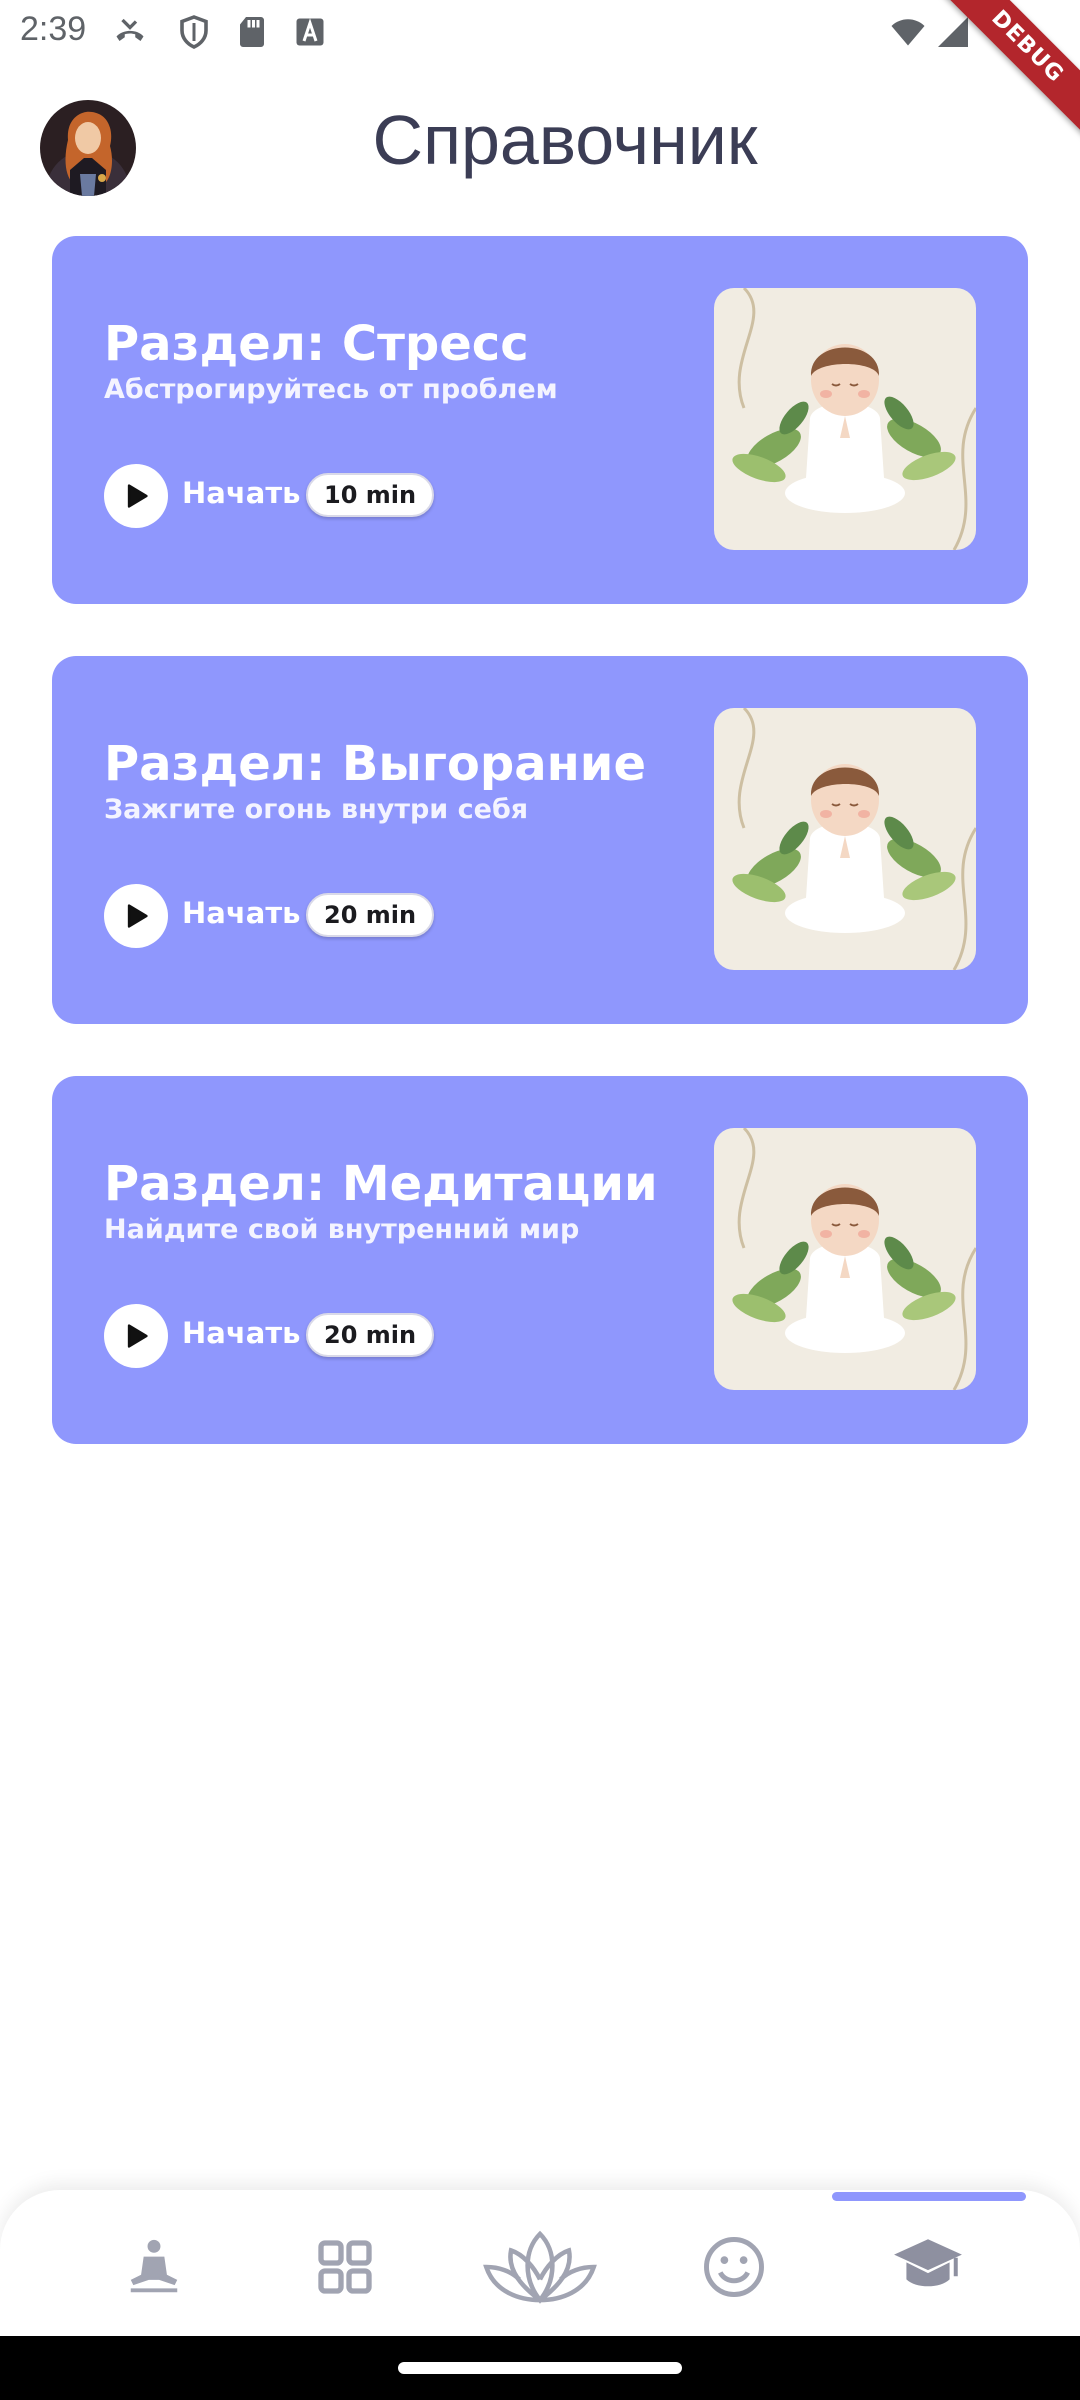 This screenshot has height=2400, width=1080. What do you see at coordinates (370, 495) in the screenshot?
I see `duration-badge: 10 min` at bounding box center [370, 495].